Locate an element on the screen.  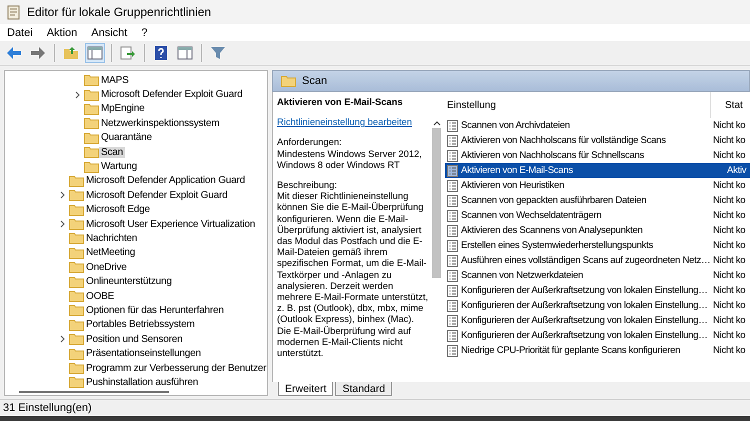
table-row: Scannen von Netzwerkdateien Nicht ko is located at coordinates (597, 275).